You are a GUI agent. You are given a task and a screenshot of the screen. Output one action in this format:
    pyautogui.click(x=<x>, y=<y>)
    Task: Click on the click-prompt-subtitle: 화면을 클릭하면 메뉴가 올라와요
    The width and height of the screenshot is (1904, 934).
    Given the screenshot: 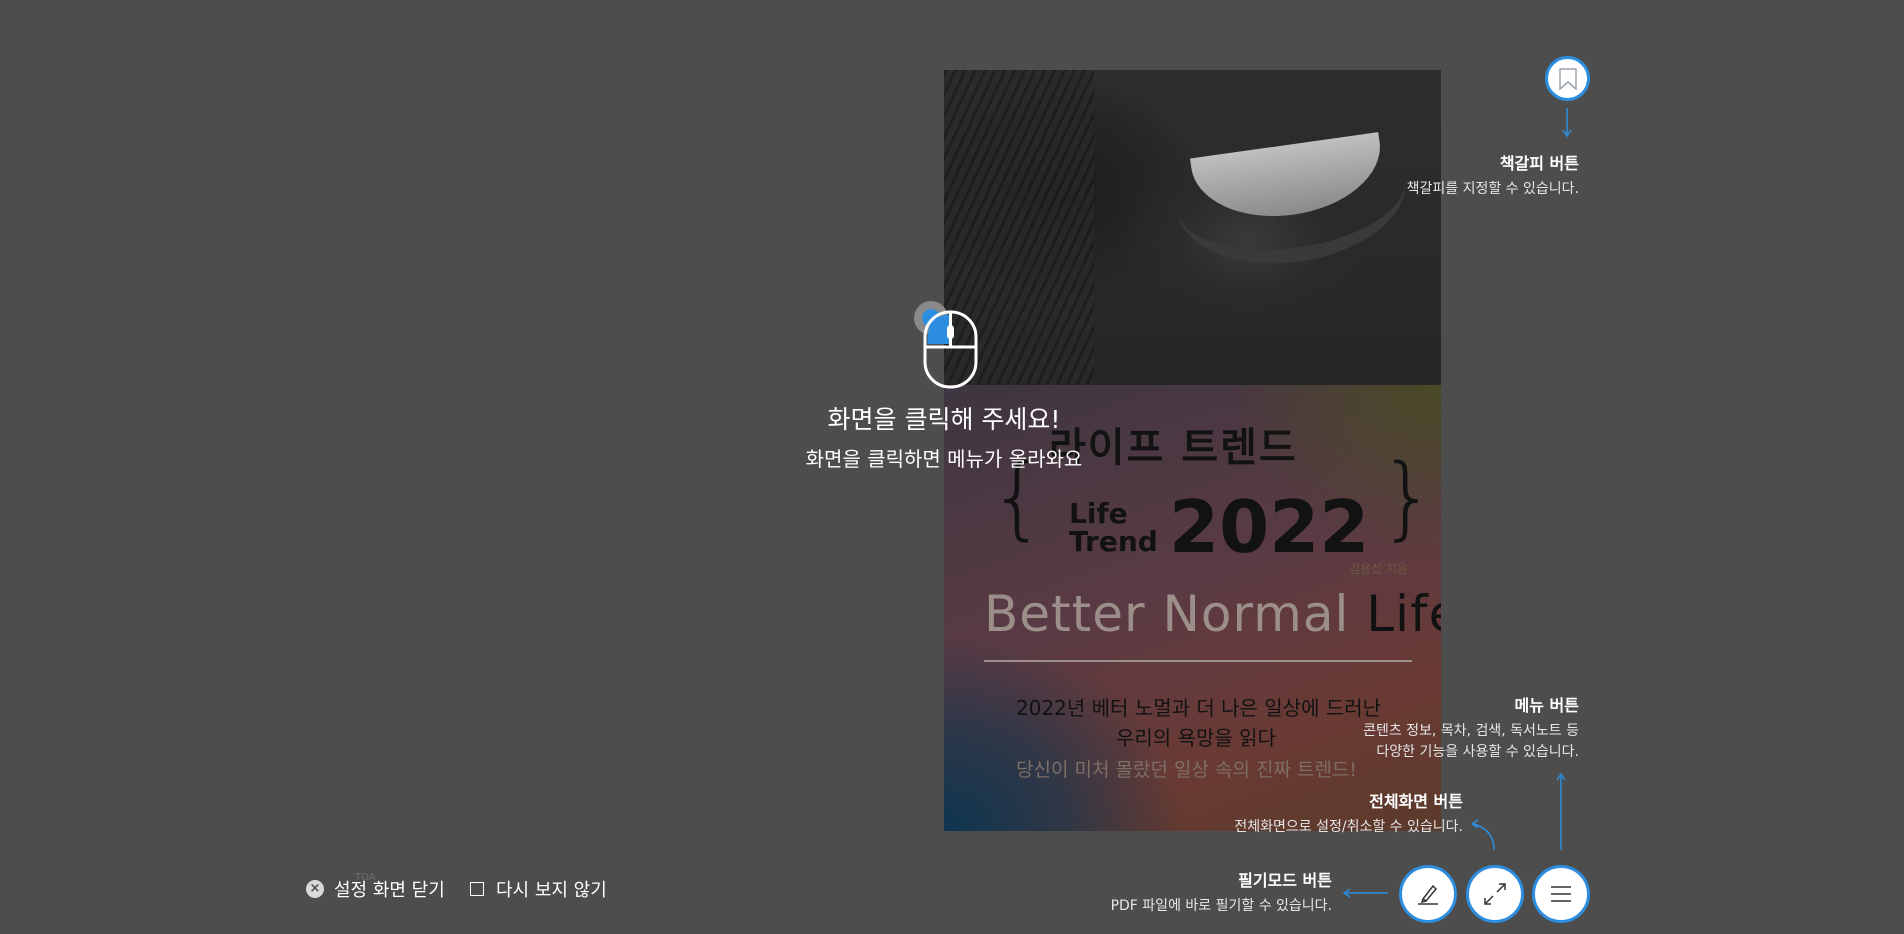 What is the action you would take?
    pyautogui.click(x=944, y=459)
    